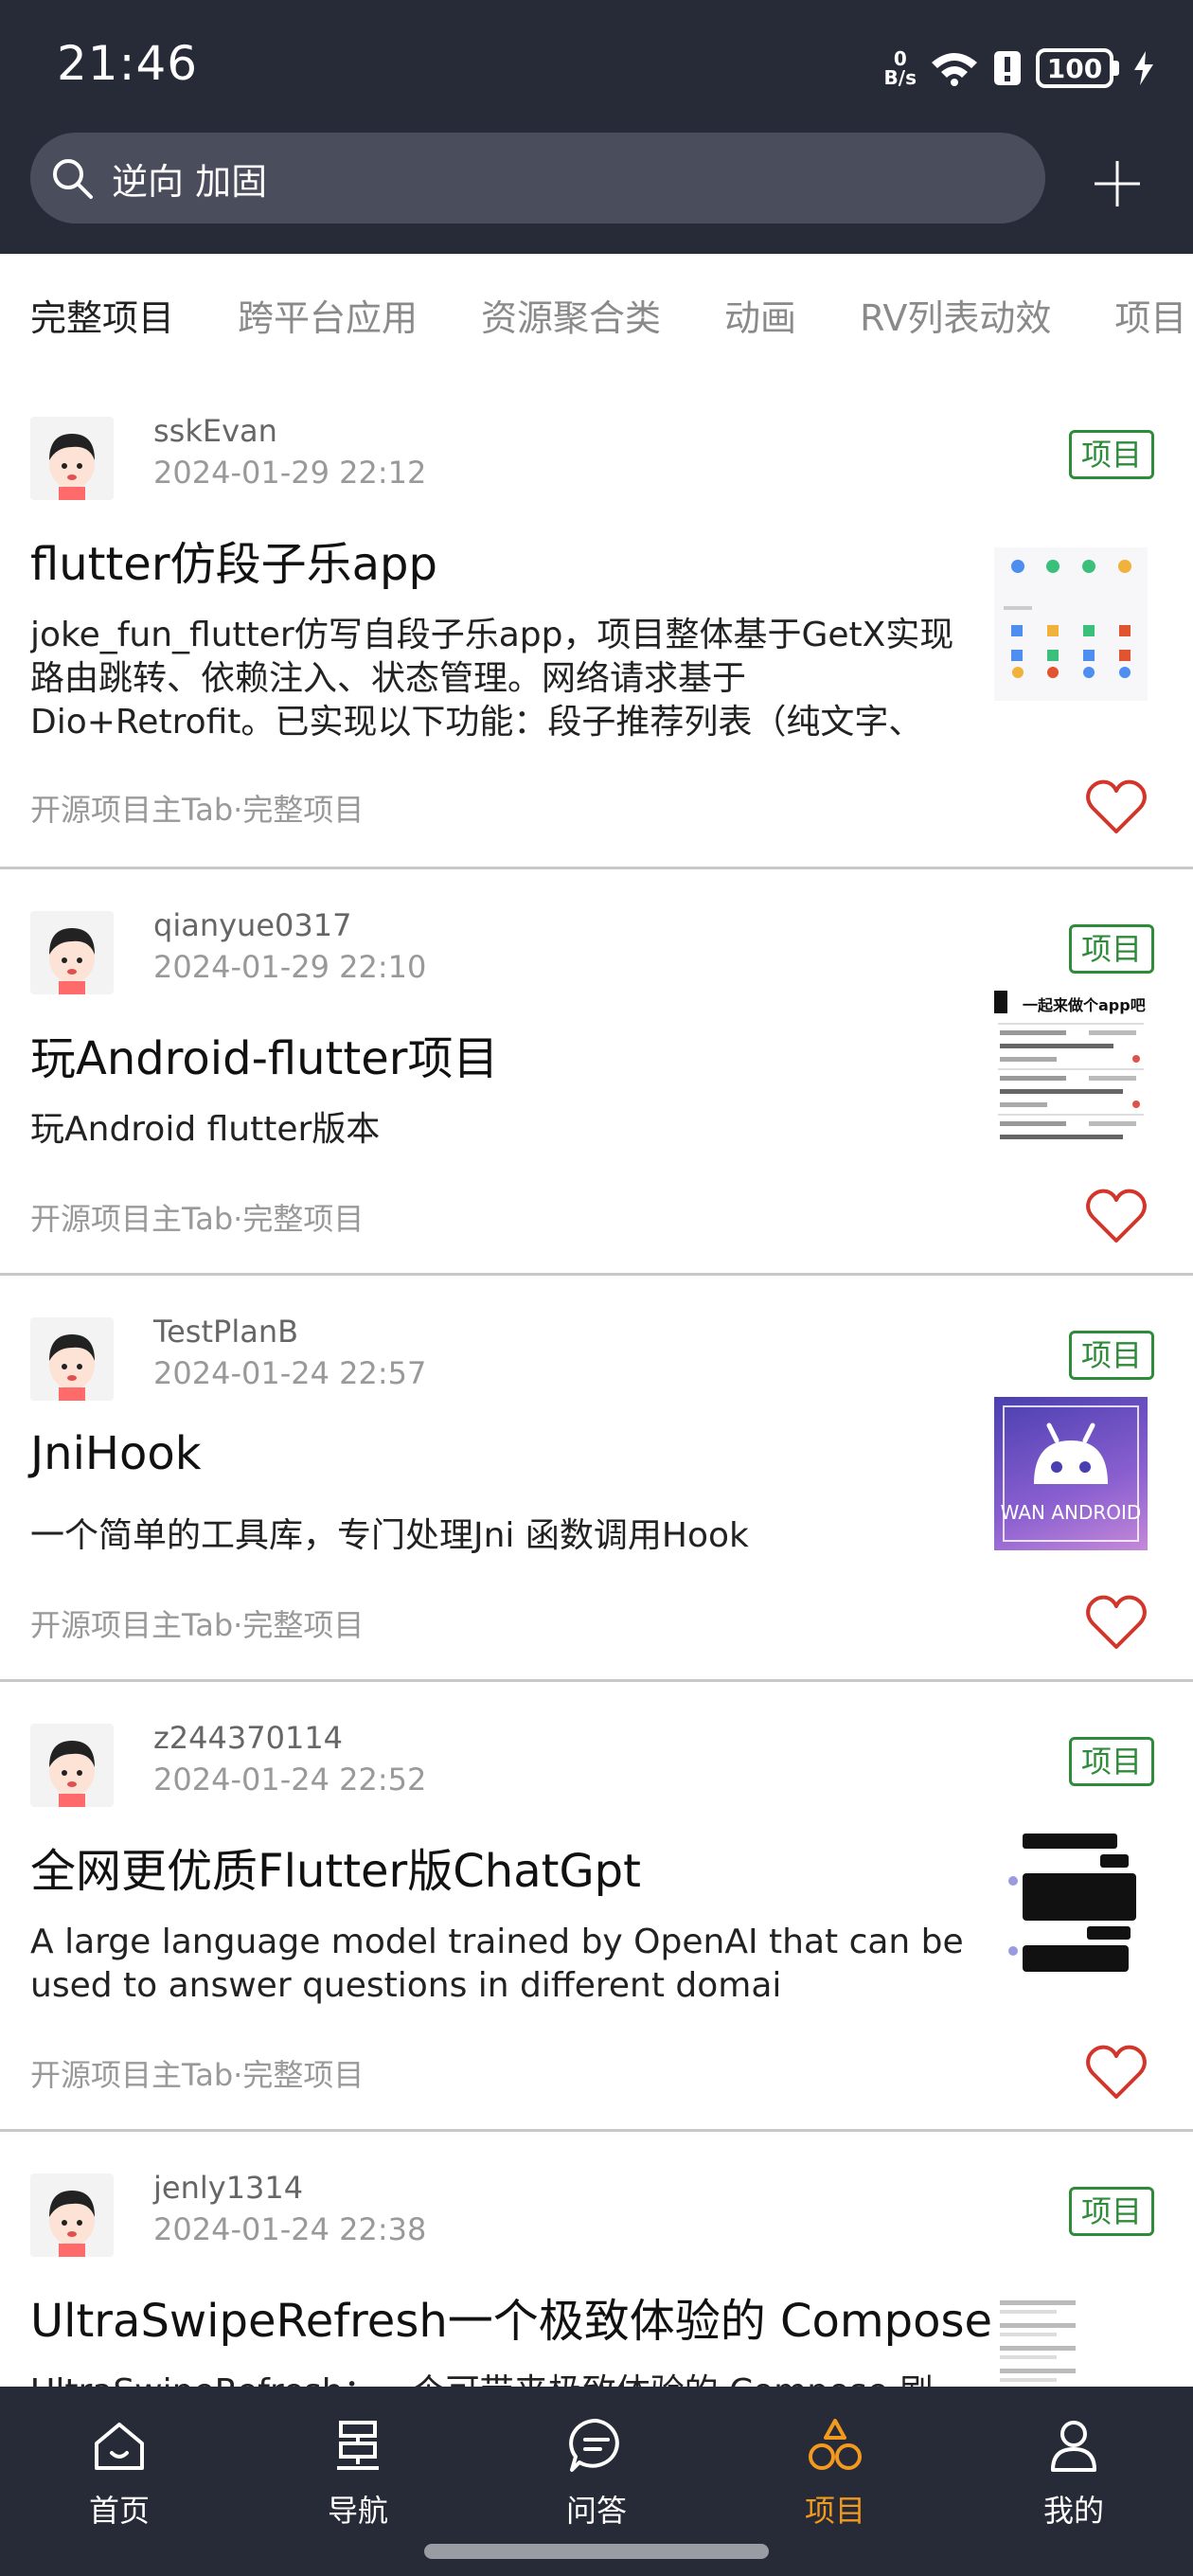  Describe the element at coordinates (499, 2378) in the screenshot. I see `article-description: UltraSwipeRefresh：一个可带来极致体验的 Compose 刷` at that location.